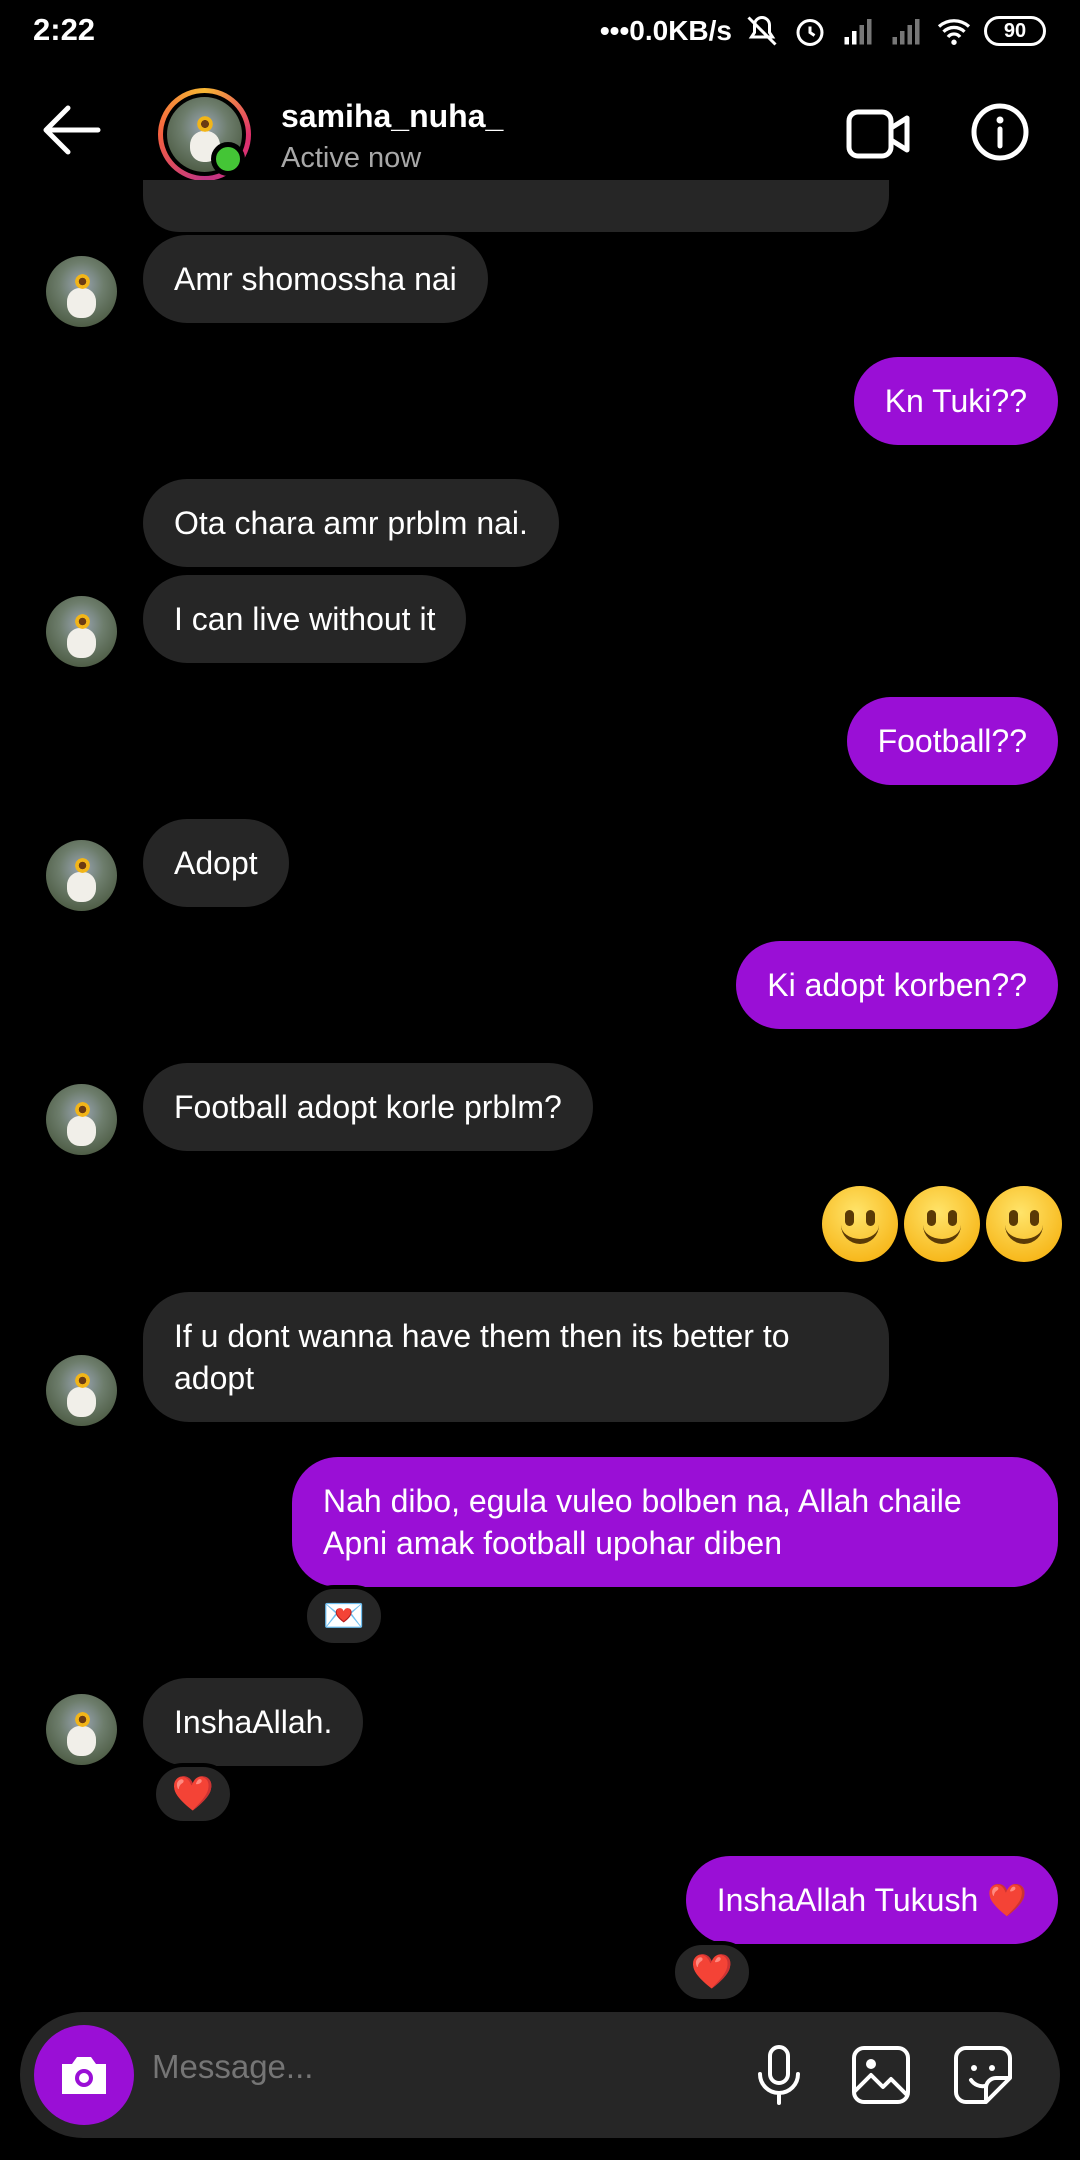  What do you see at coordinates (516, 206) in the screenshot?
I see `message-bubble-partial` at bounding box center [516, 206].